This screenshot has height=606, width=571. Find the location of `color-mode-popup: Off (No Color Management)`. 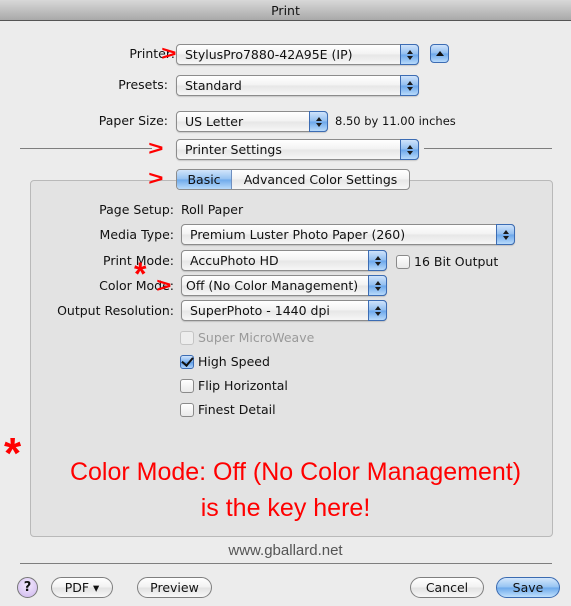

color-mode-popup: Off (No Color Management) is located at coordinates (284, 285).